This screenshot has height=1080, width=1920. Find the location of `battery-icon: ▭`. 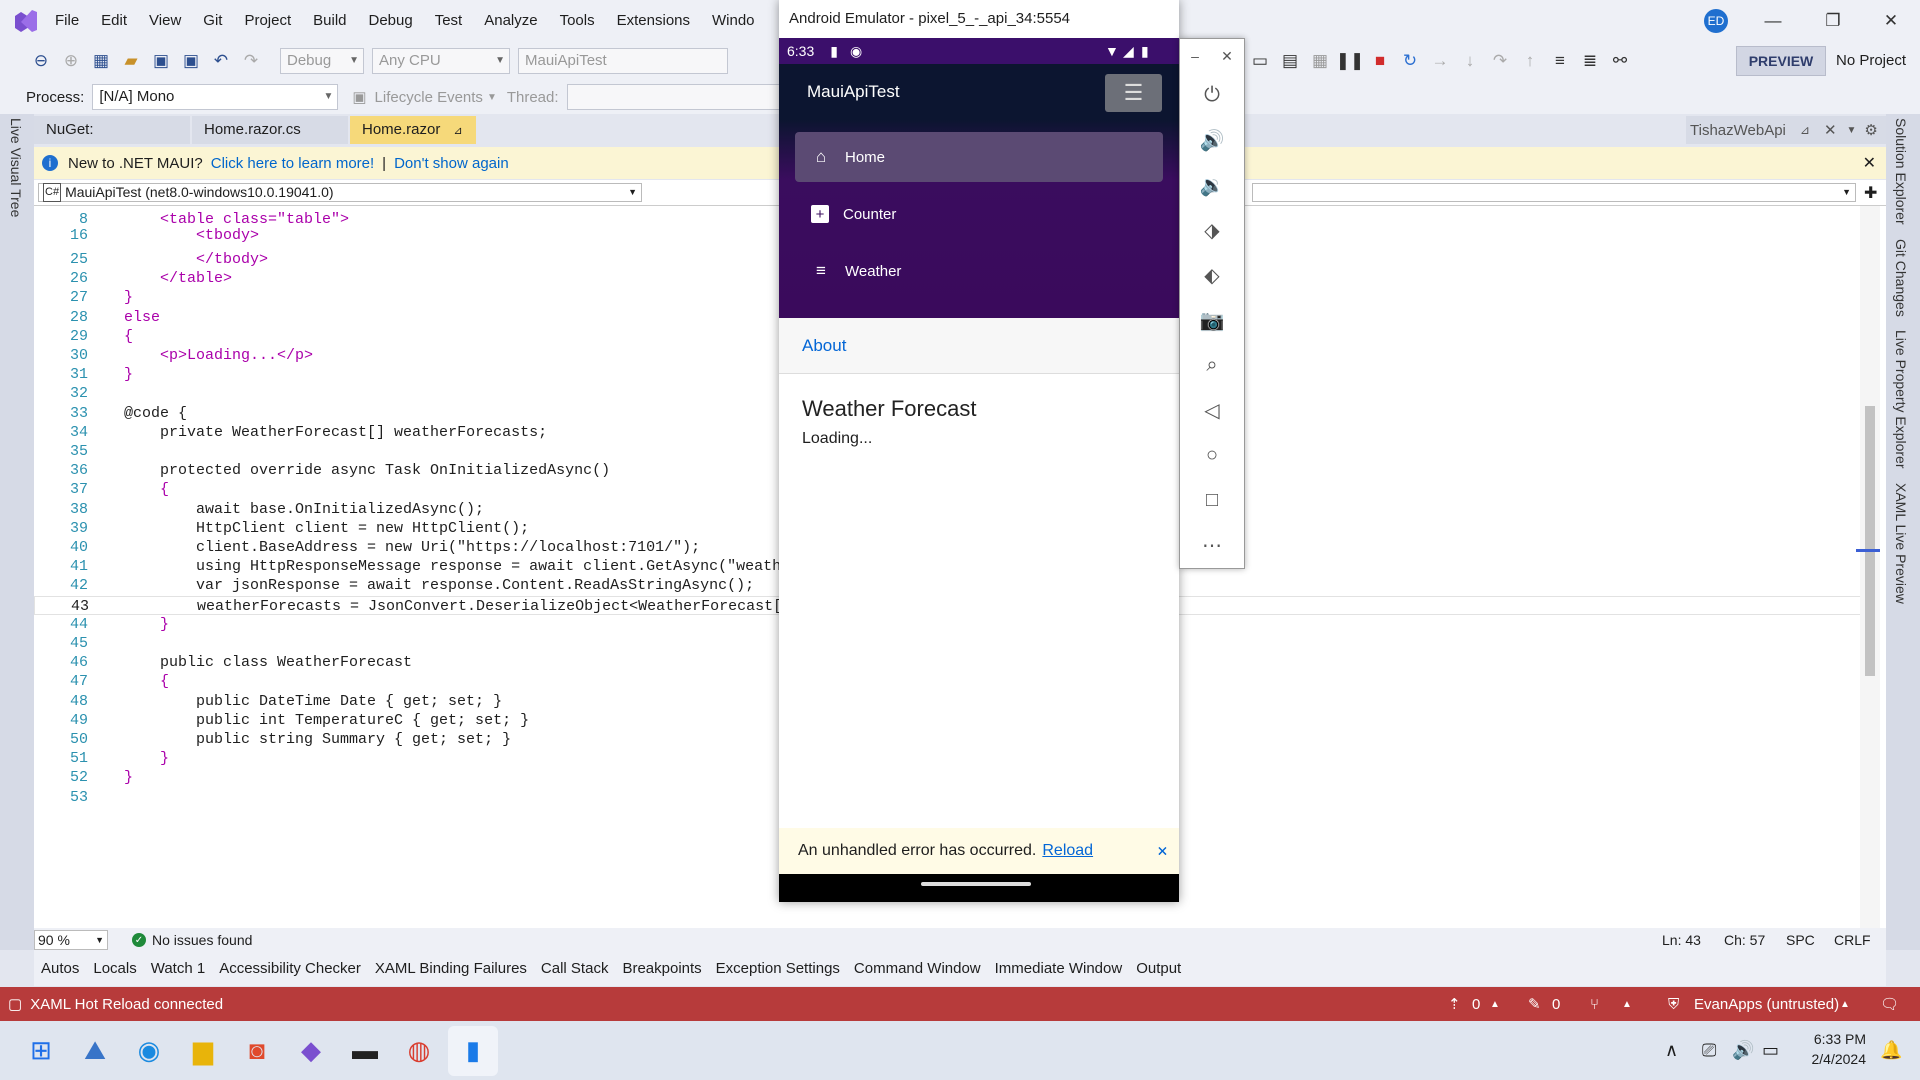

battery-icon: ▭ is located at coordinates (1770, 1050).